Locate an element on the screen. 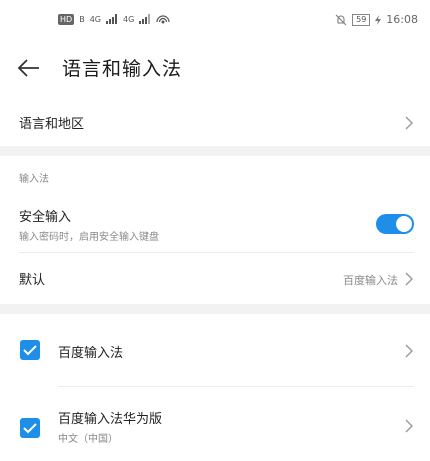 The width and height of the screenshot is (430, 461). sim-label: B is located at coordinates (82, 19).